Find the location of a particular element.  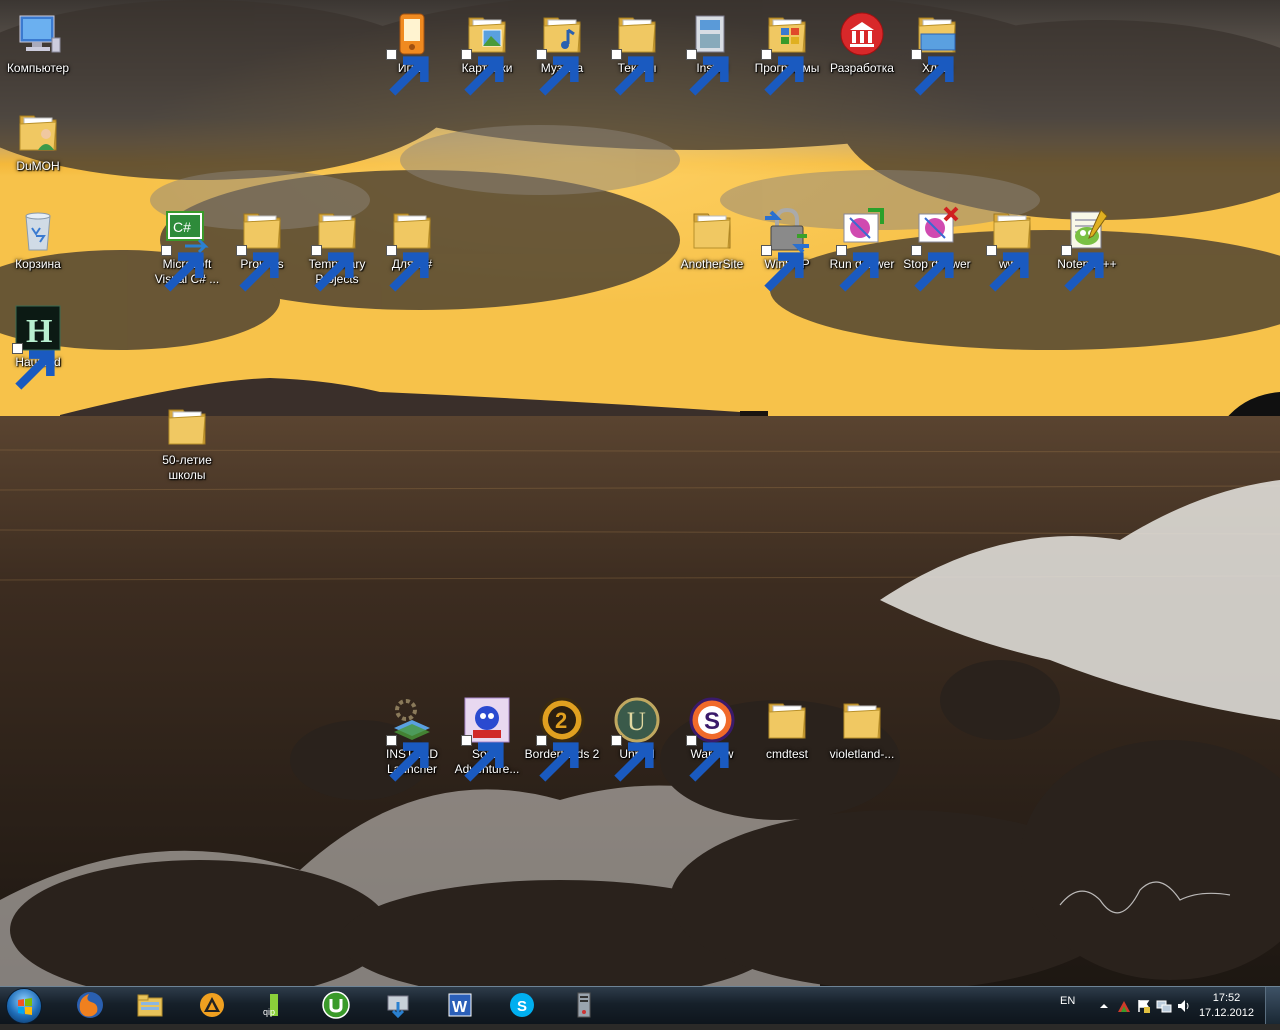

desktop-icon: Run denwer is located at coordinates (862, 248).